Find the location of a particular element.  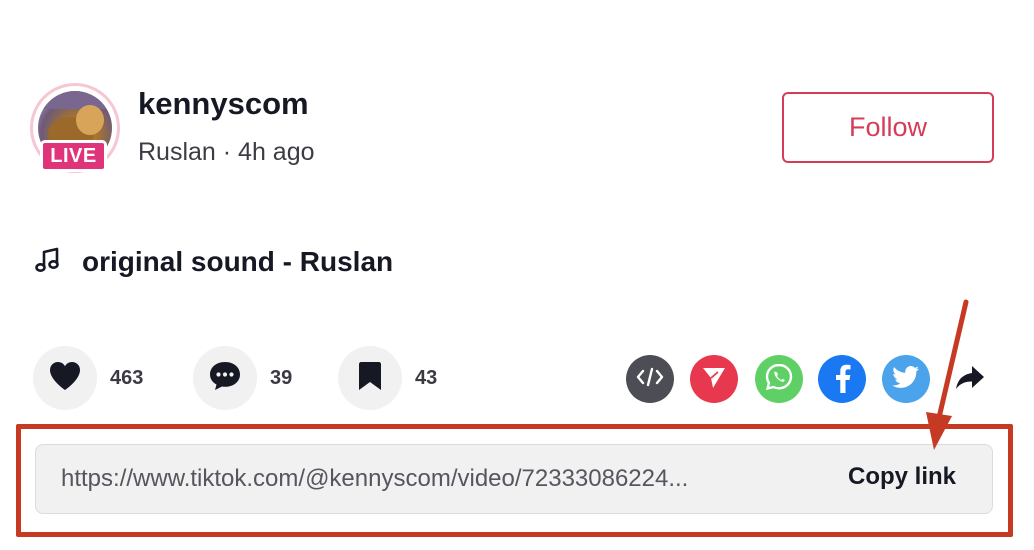

sound-title: original sound - Ruslan is located at coordinates (238, 261).